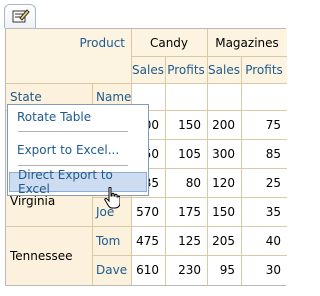 The image size is (320, 296). Describe the element at coordinates (224, 124) in the screenshot. I see `cell-r0-c2: 200` at that location.